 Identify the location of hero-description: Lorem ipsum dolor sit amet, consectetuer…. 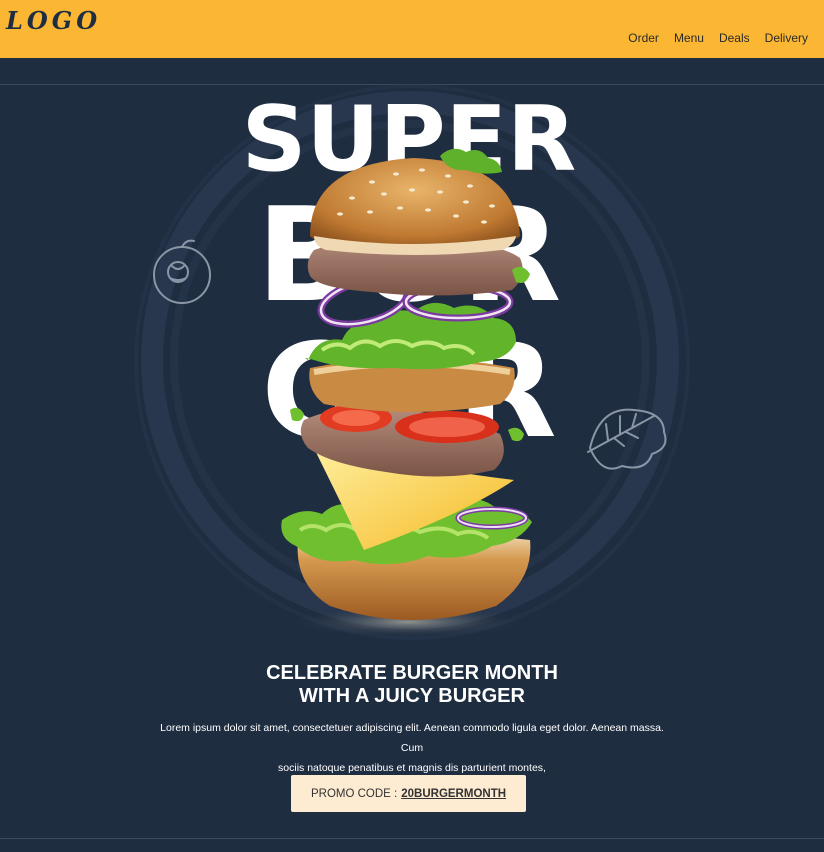
(412, 748).